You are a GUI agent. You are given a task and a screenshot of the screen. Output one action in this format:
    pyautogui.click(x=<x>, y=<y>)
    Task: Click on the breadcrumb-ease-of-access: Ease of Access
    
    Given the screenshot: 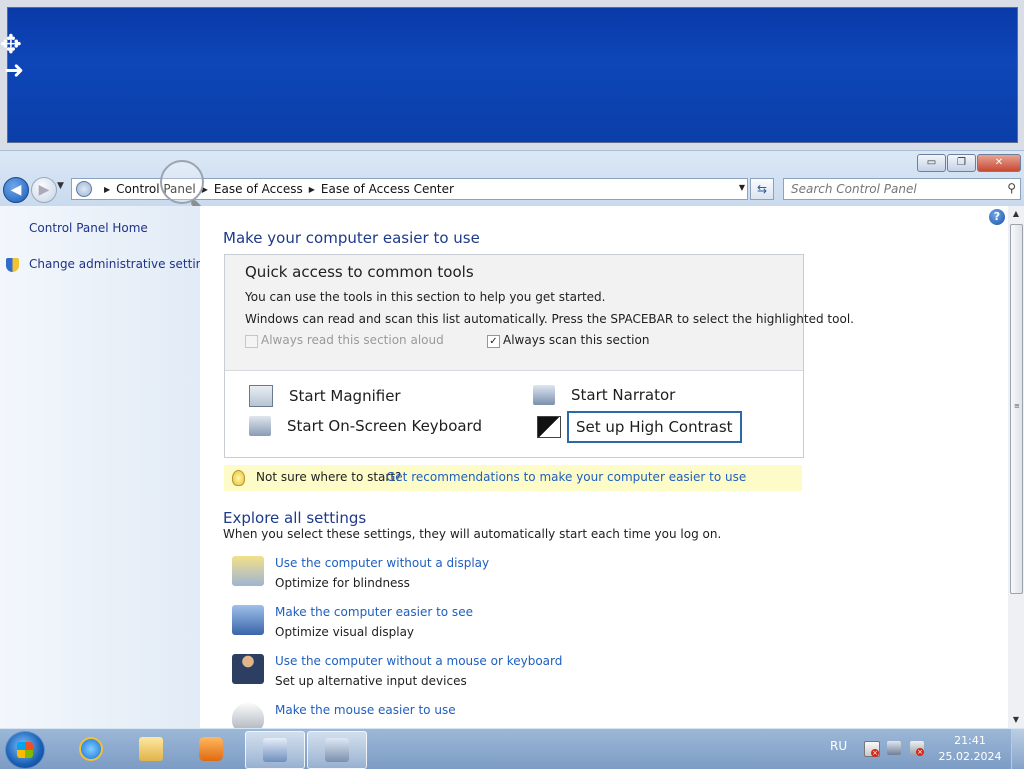 What is the action you would take?
    pyautogui.click(x=258, y=189)
    